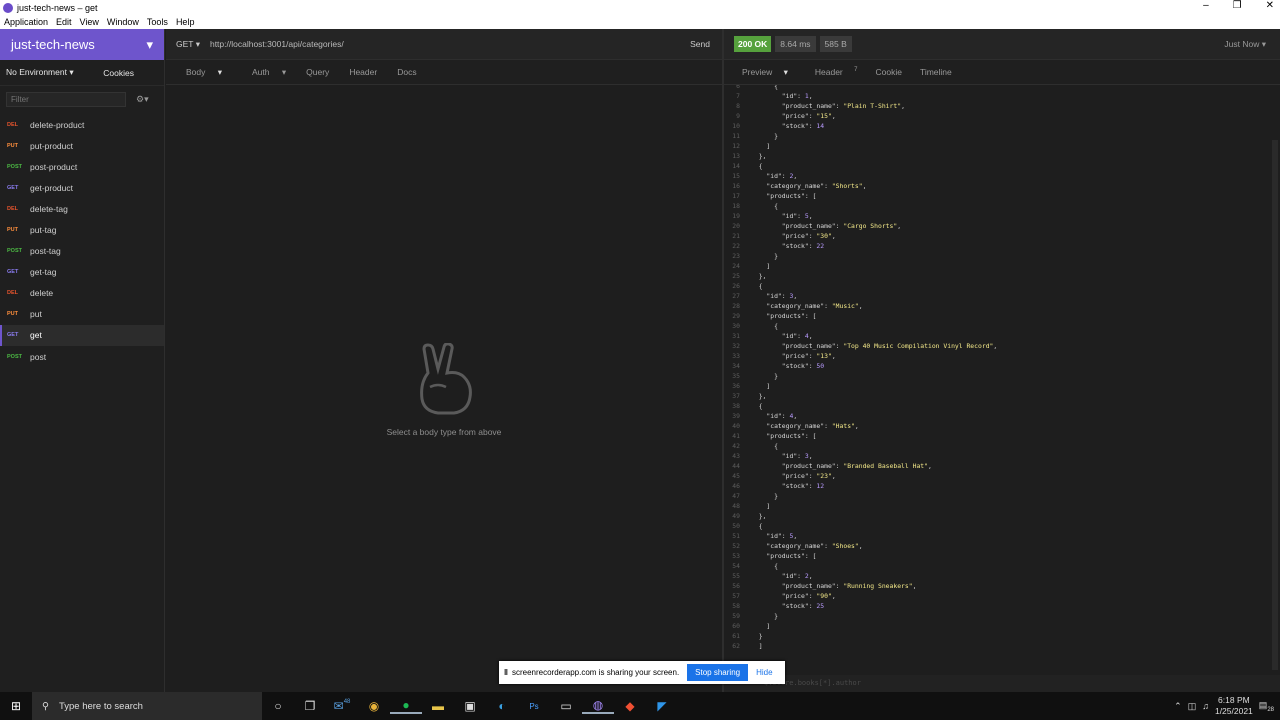 The image size is (1280, 720). Describe the element at coordinates (82, 314) in the screenshot. I see `request-item: PUT put` at that location.